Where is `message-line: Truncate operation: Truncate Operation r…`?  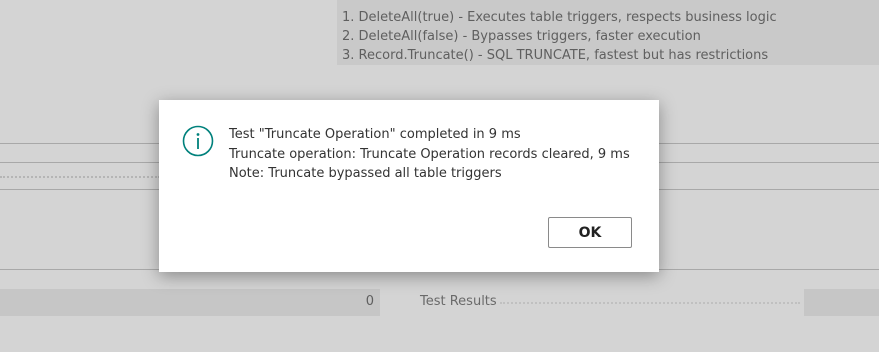 message-line: Truncate operation: Truncate Operation r… is located at coordinates (429, 154).